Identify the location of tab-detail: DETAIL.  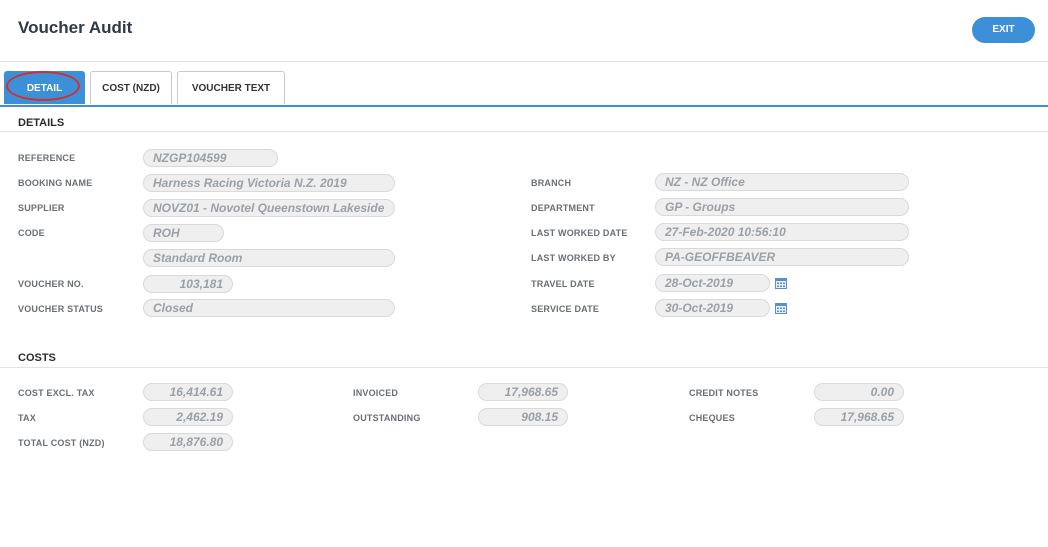
(44, 87).